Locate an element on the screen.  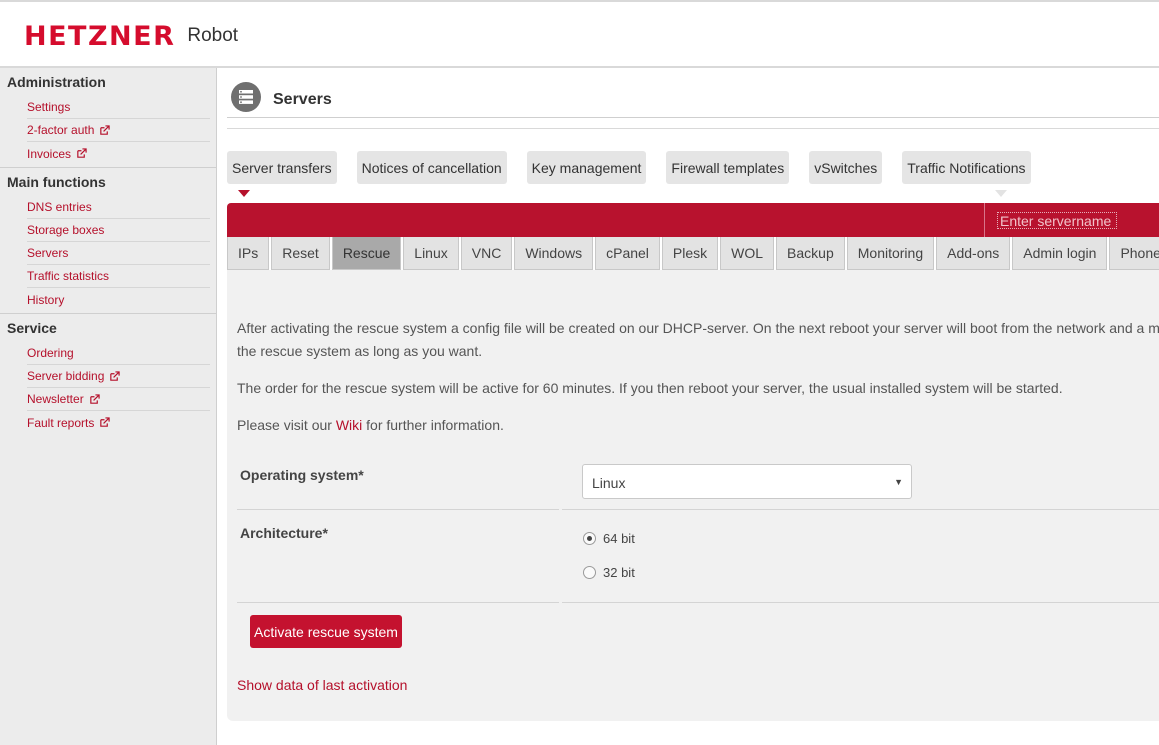
tab-monitoring: Monitoring is located at coordinates (890, 253).